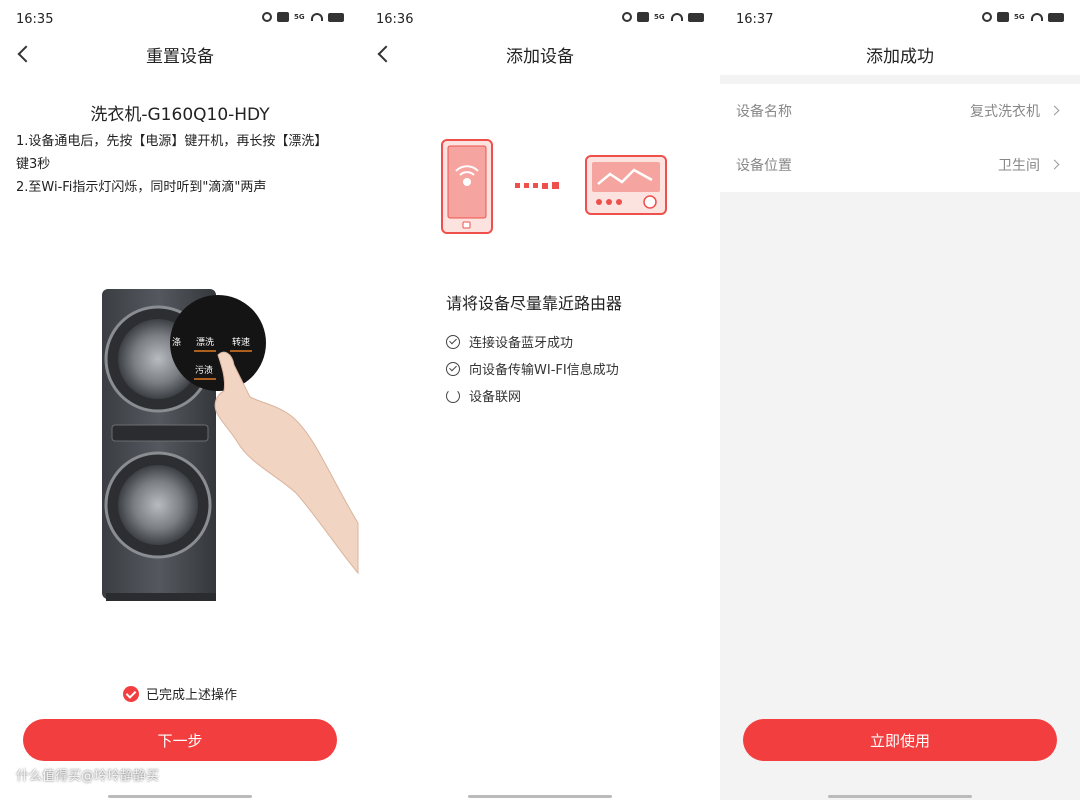  I want to click on use-now-button: 立即使用, so click(900, 740).